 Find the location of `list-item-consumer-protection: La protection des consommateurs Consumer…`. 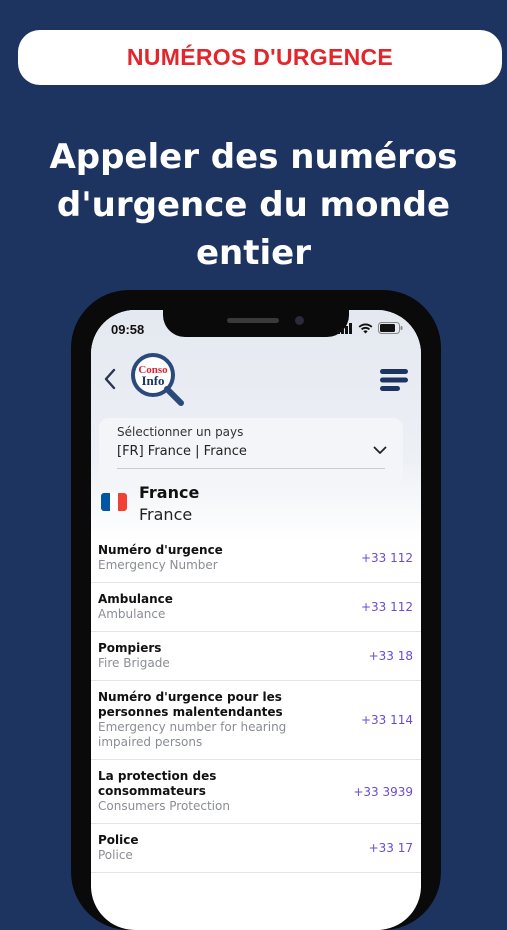

list-item-consumer-protection: La protection des consommateurs Consumer… is located at coordinates (256, 792).